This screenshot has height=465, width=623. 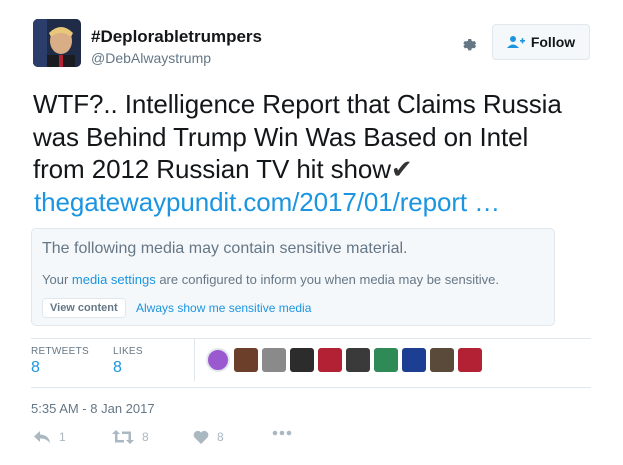 I want to click on retweets-label: RETWEETS, so click(x=60, y=351).